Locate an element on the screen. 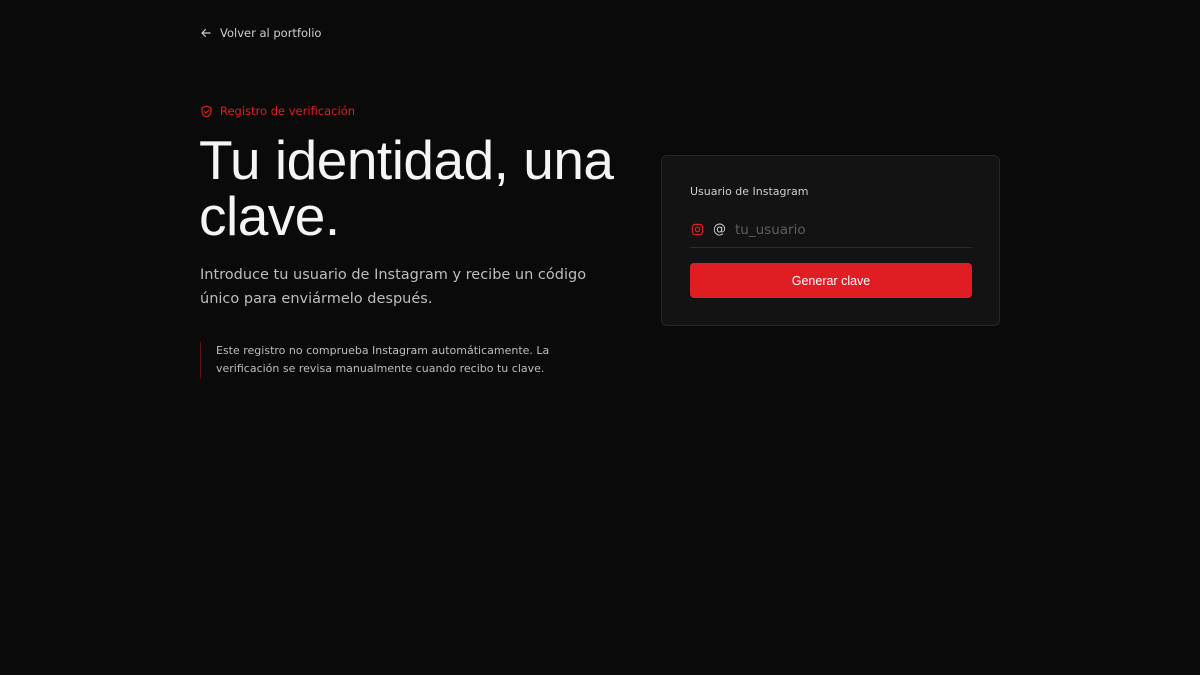 The height and width of the screenshot is (675, 1200). instagram-username-field: @ is located at coordinates (831, 230).